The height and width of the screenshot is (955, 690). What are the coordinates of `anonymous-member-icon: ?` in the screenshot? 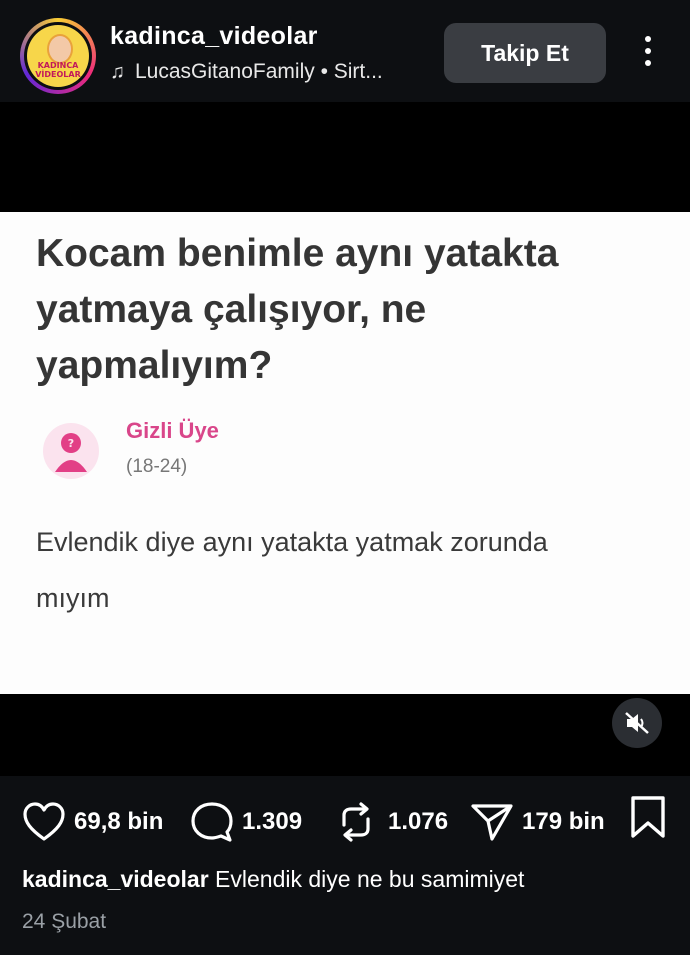 It's located at (71, 451).